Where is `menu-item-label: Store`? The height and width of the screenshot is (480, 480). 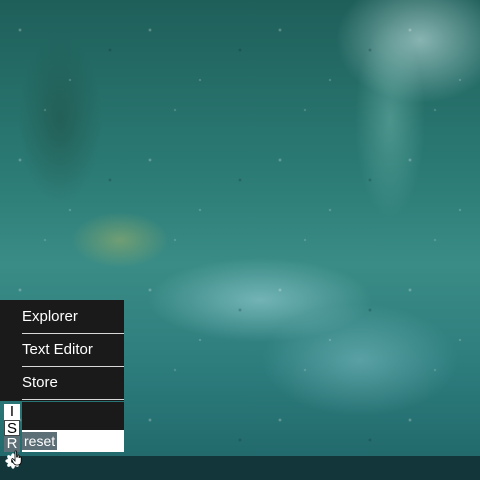 menu-item-label: Store is located at coordinates (40, 382).